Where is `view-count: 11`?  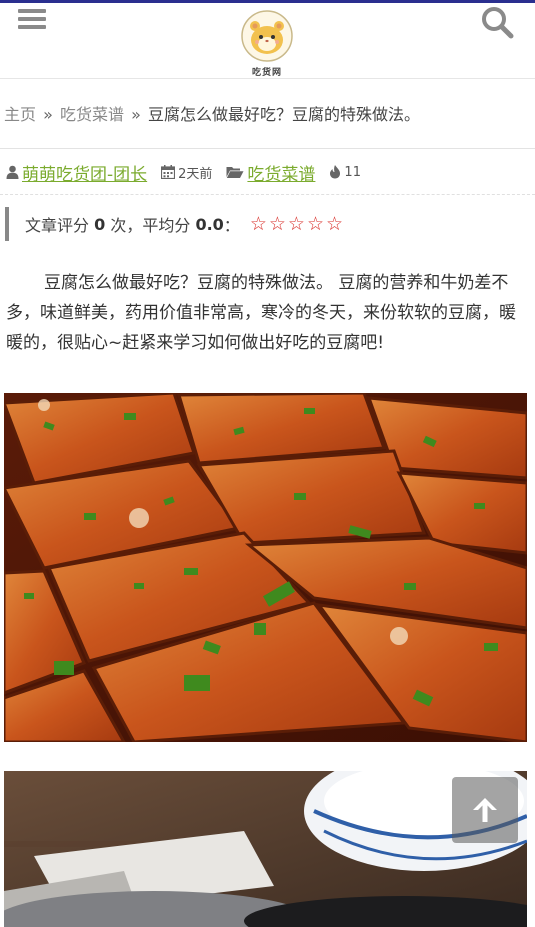 view-count: 11 is located at coordinates (352, 172).